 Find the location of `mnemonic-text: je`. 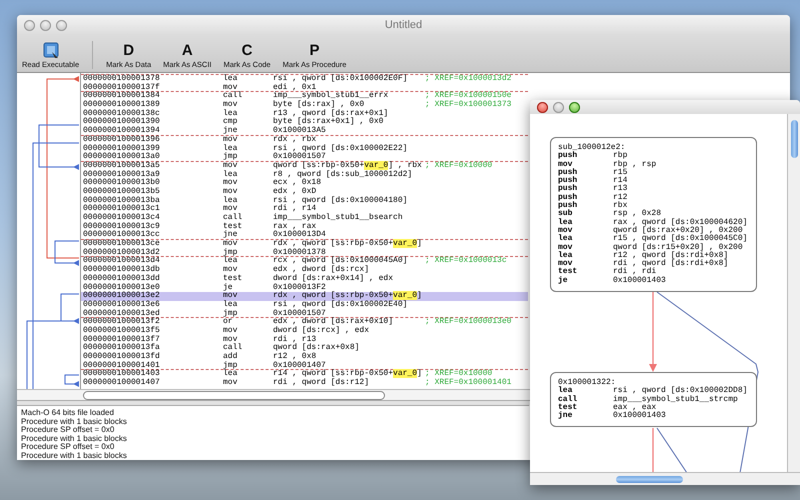

mnemonic-text: je is located at coordinates (228, 288).